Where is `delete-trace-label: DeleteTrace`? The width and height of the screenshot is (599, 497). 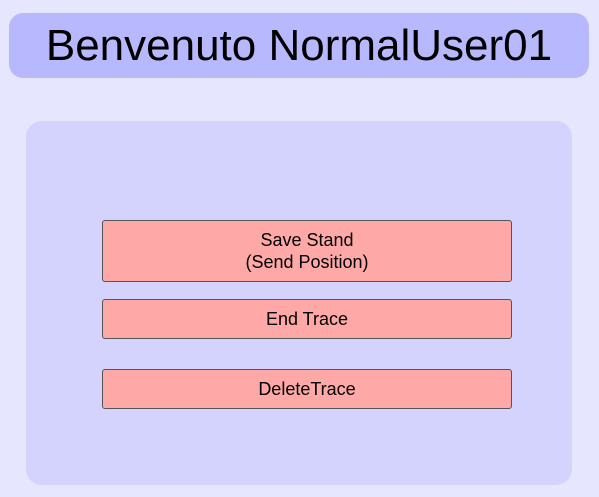
delete-trace-label: DeleteTrace is located at coordinates (307, 389).